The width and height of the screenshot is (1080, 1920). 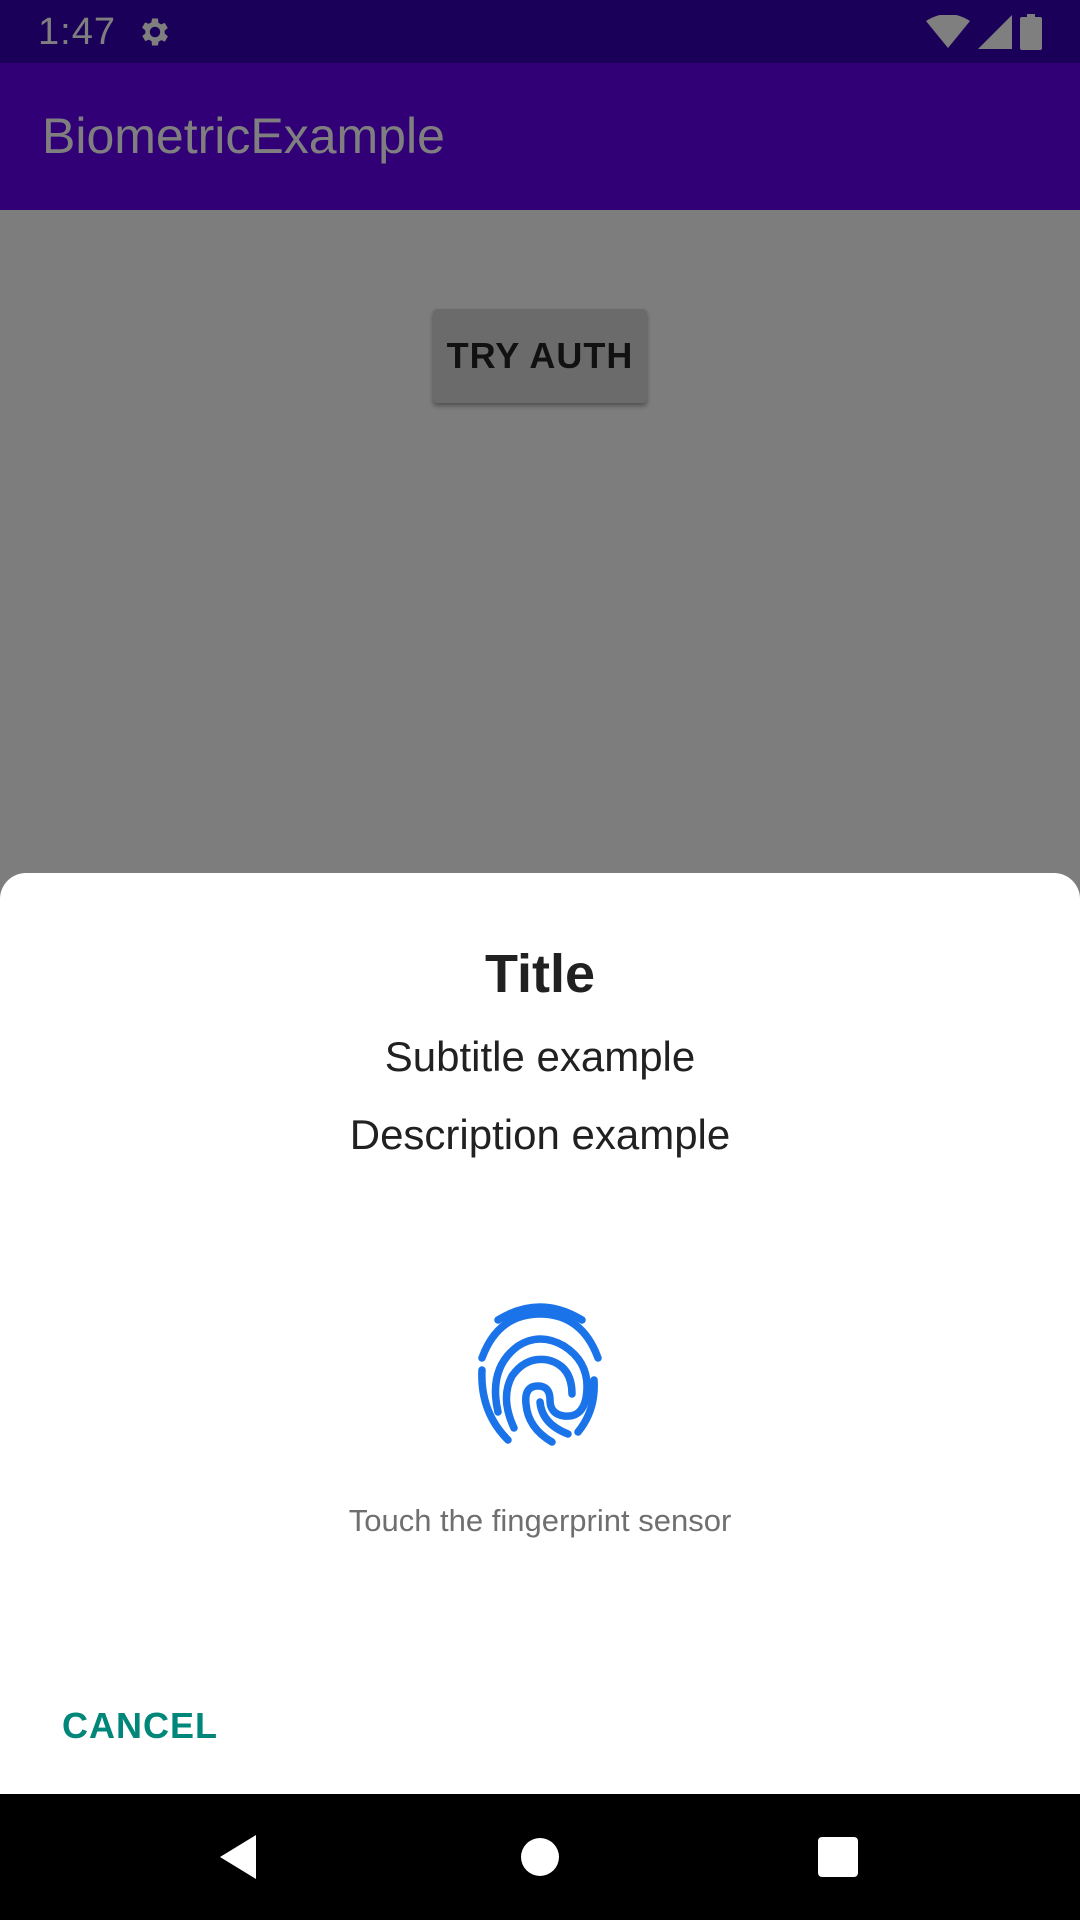 What do you see at coordinates (540, 1134) in the screenshot?
I see `prompt-description: Description example` at bounding box center [540, 1134].